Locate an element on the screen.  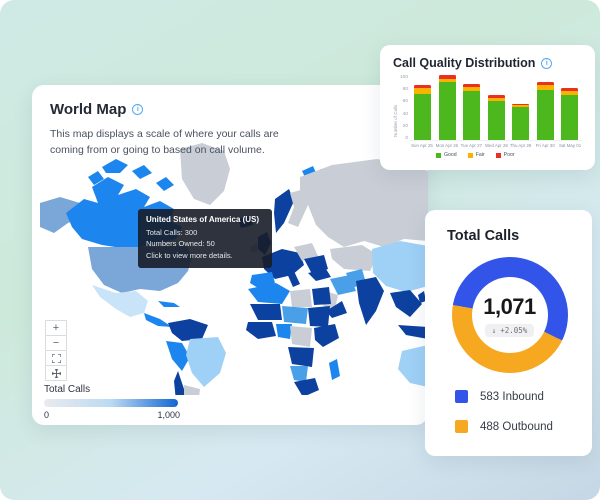
caribbean is located at coordinates (169, 304).